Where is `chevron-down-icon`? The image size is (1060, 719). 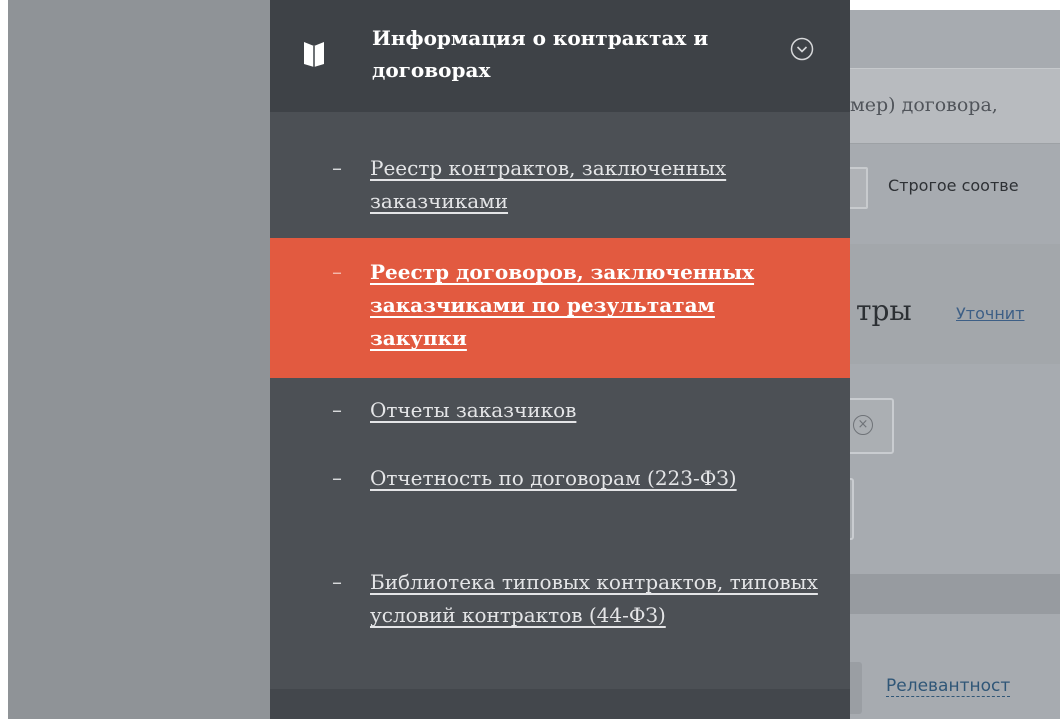
chevron-down-icon is located at coordinates (802, 49).